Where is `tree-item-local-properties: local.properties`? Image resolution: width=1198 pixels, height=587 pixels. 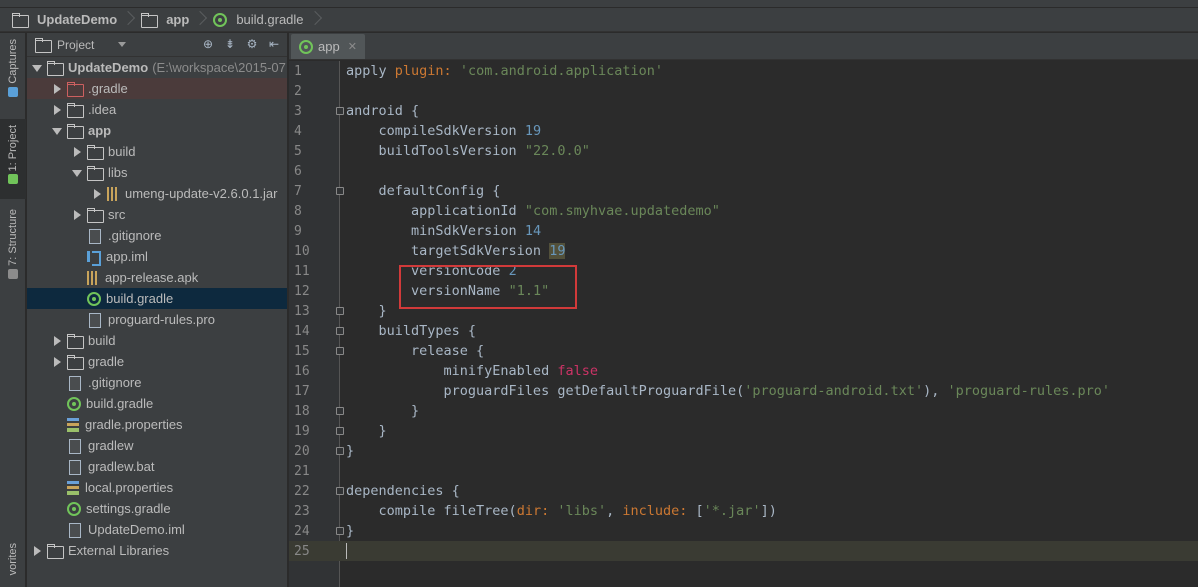 tree-item-local-properties: local.properties is located at coordinates (157, 487).